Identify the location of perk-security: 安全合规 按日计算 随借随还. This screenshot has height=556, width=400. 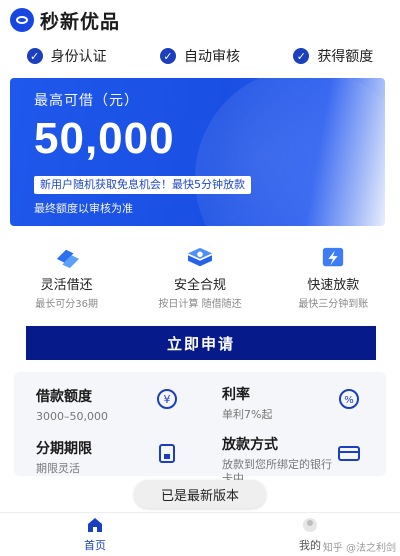
(200, 278).